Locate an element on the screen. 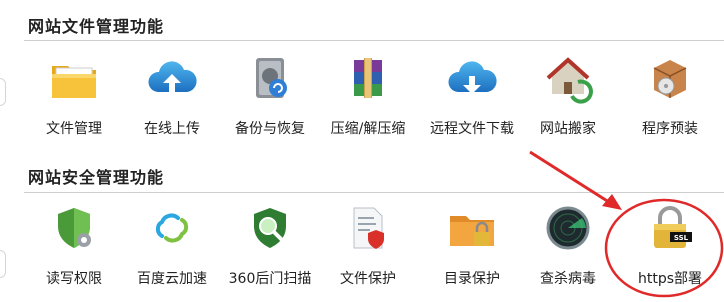  shield-gear-icon is located at coordinates (74, 228).